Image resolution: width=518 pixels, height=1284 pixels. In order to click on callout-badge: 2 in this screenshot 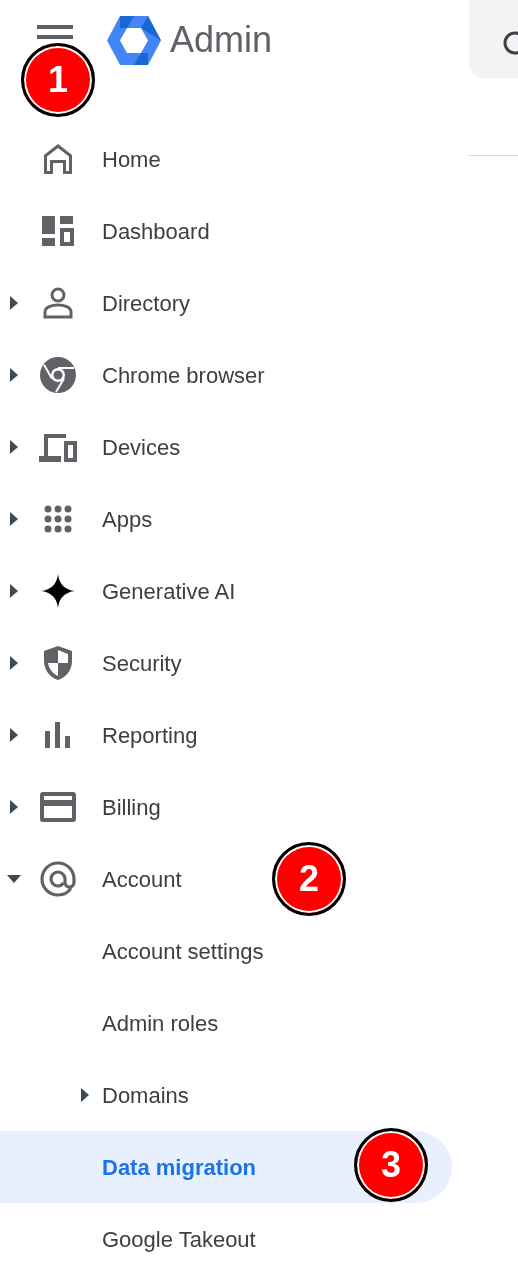, I will do `click(309, 879)`.